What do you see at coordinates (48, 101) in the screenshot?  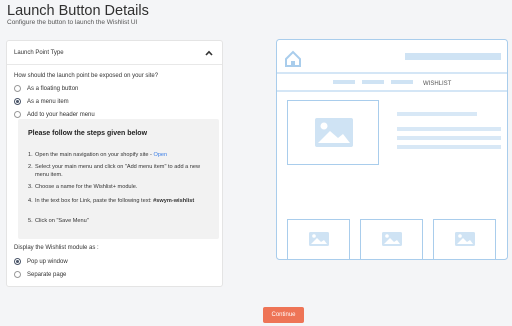 I see `radio-label: As a menu item` at bounding box center [48, 101].